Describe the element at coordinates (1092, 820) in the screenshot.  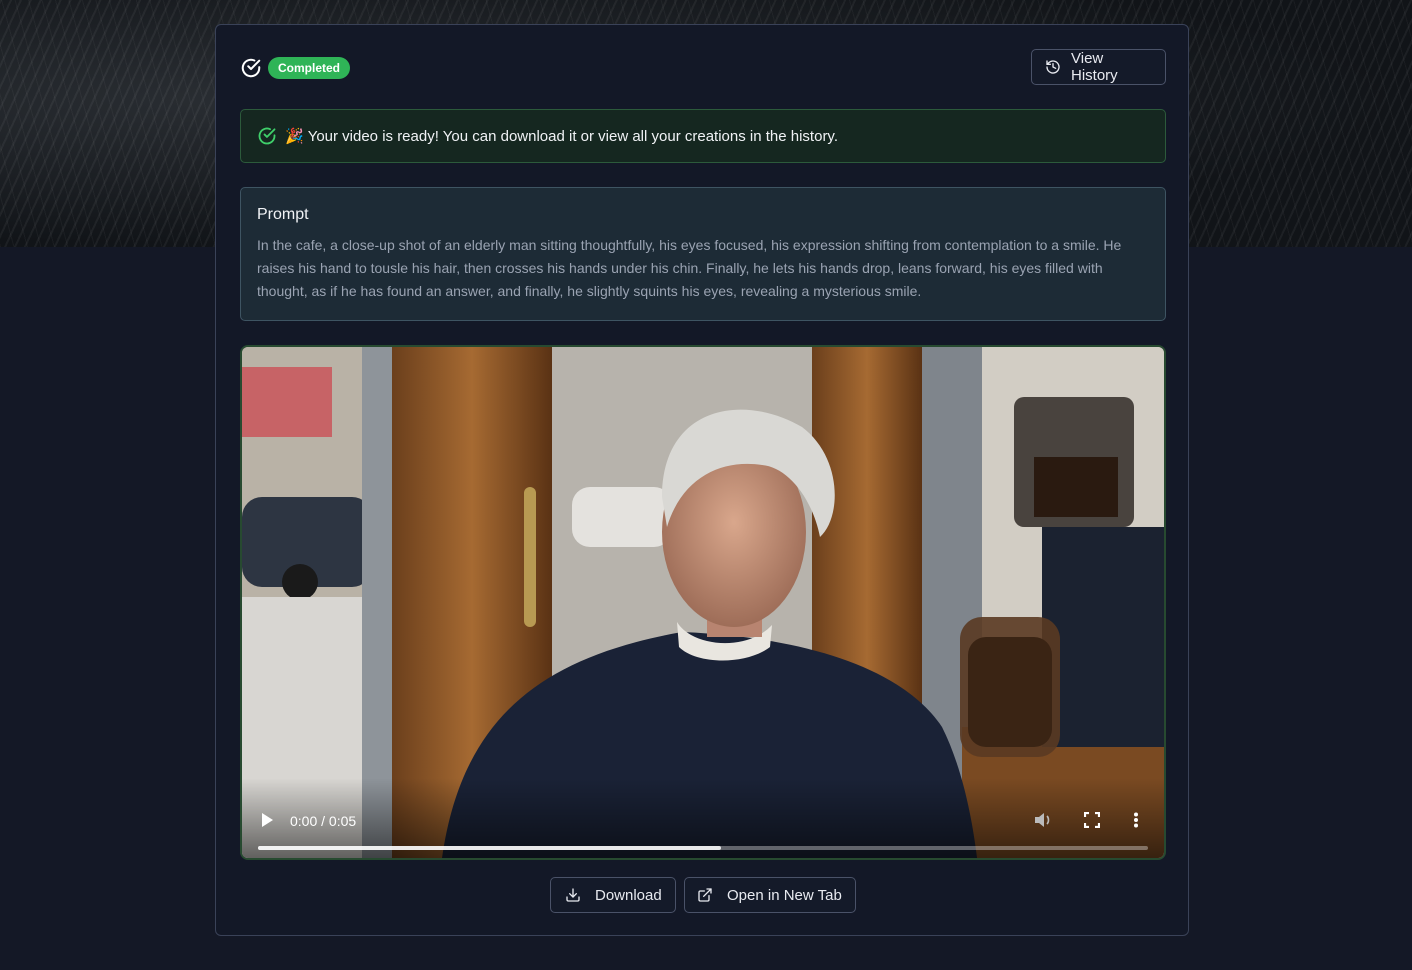
I see `fullscreen-icon` at that location.